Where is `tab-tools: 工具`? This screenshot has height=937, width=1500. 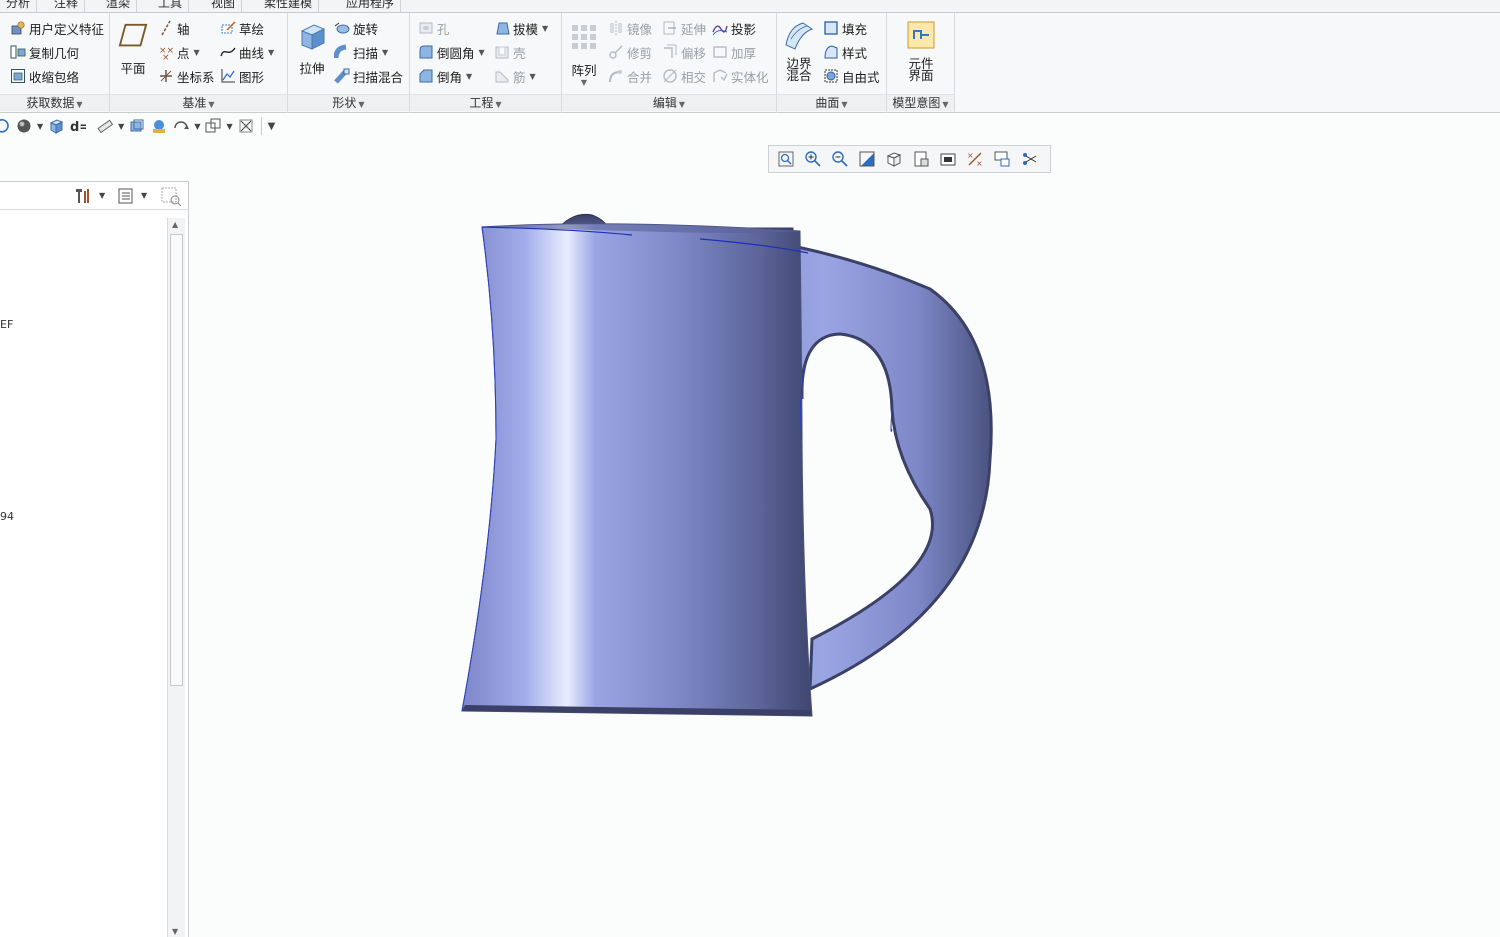 tab-tools: 工具 is located at coordinates (171, 6).